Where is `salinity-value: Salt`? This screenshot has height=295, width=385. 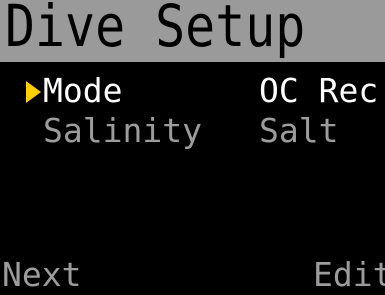 salinity-value: Salt is located at coordinates (299, 130).